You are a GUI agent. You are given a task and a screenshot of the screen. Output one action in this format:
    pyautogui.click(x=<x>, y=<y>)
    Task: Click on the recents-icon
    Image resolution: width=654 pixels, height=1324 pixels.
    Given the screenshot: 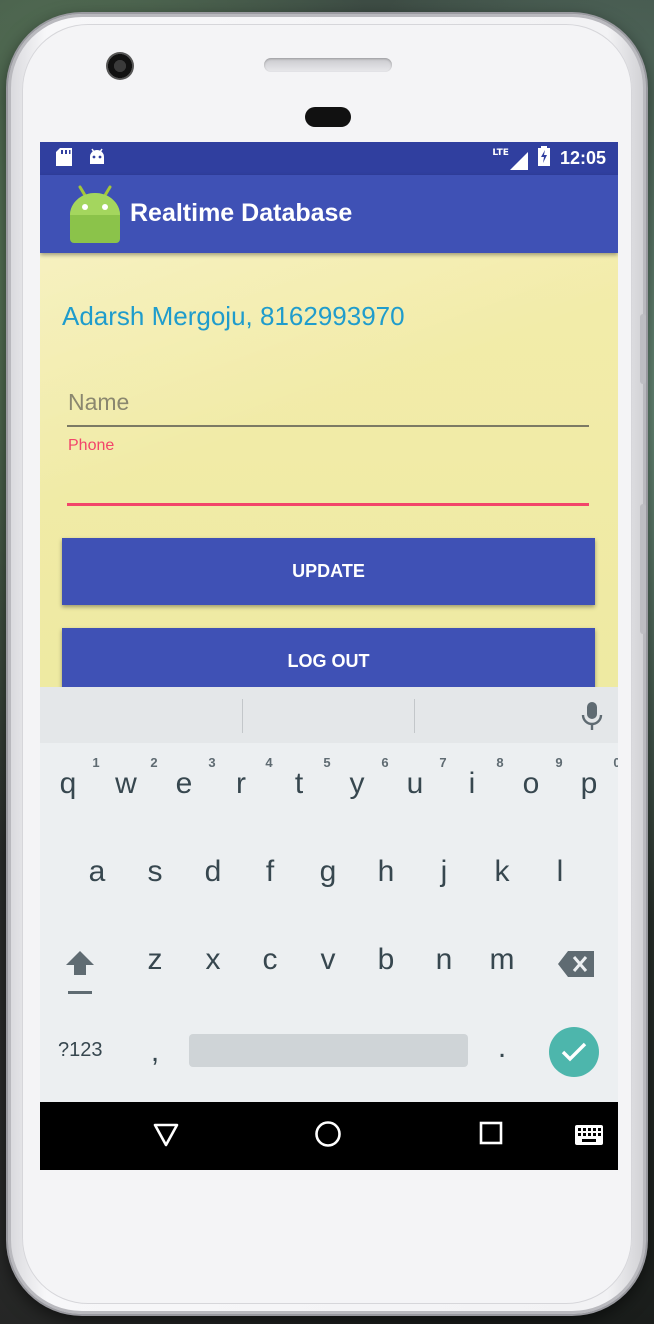 What is the action you would take?
    pyautogui.click(x=491, y=1133)
    